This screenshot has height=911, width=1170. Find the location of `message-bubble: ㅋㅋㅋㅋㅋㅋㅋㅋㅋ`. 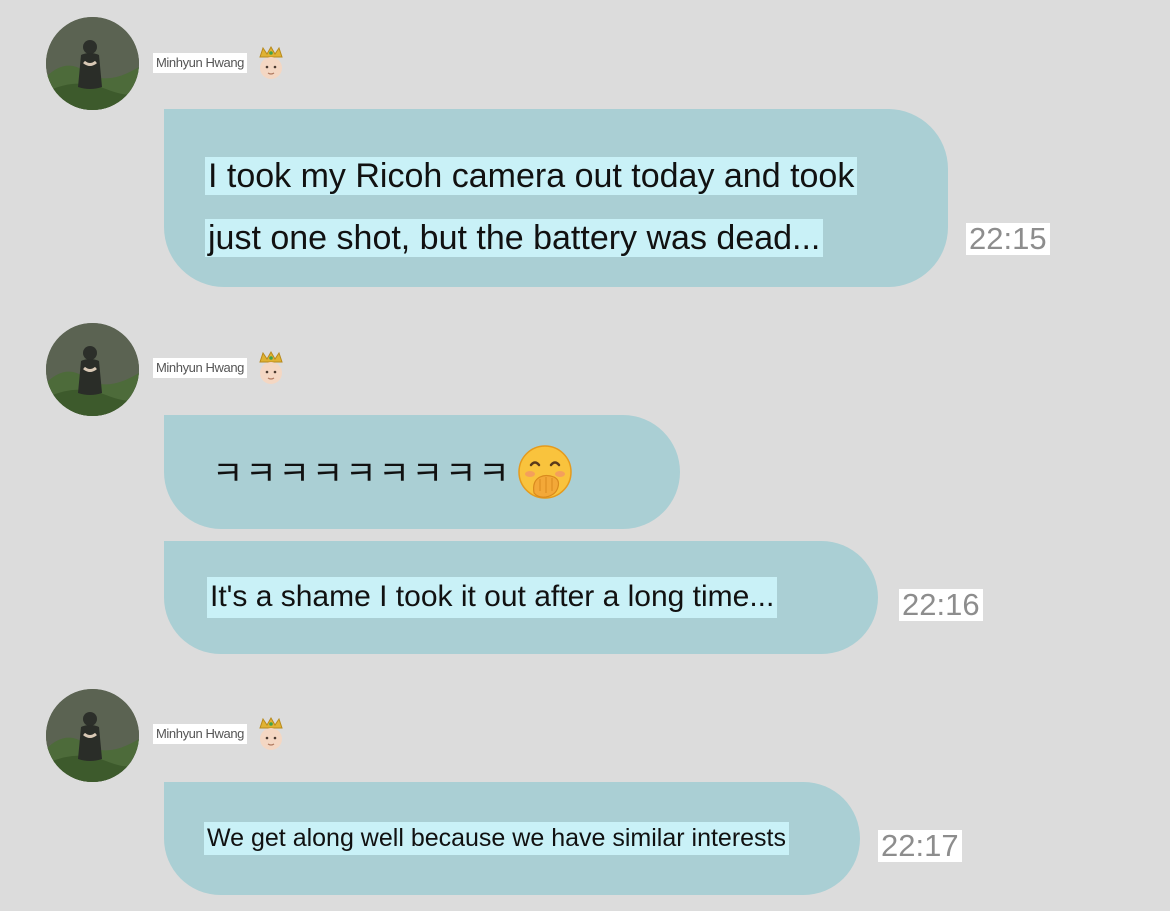

message-bubble: ㅋㅋㅋㅋㅋㅋㅋㅋㅋ is located at coordinates (422, 472).